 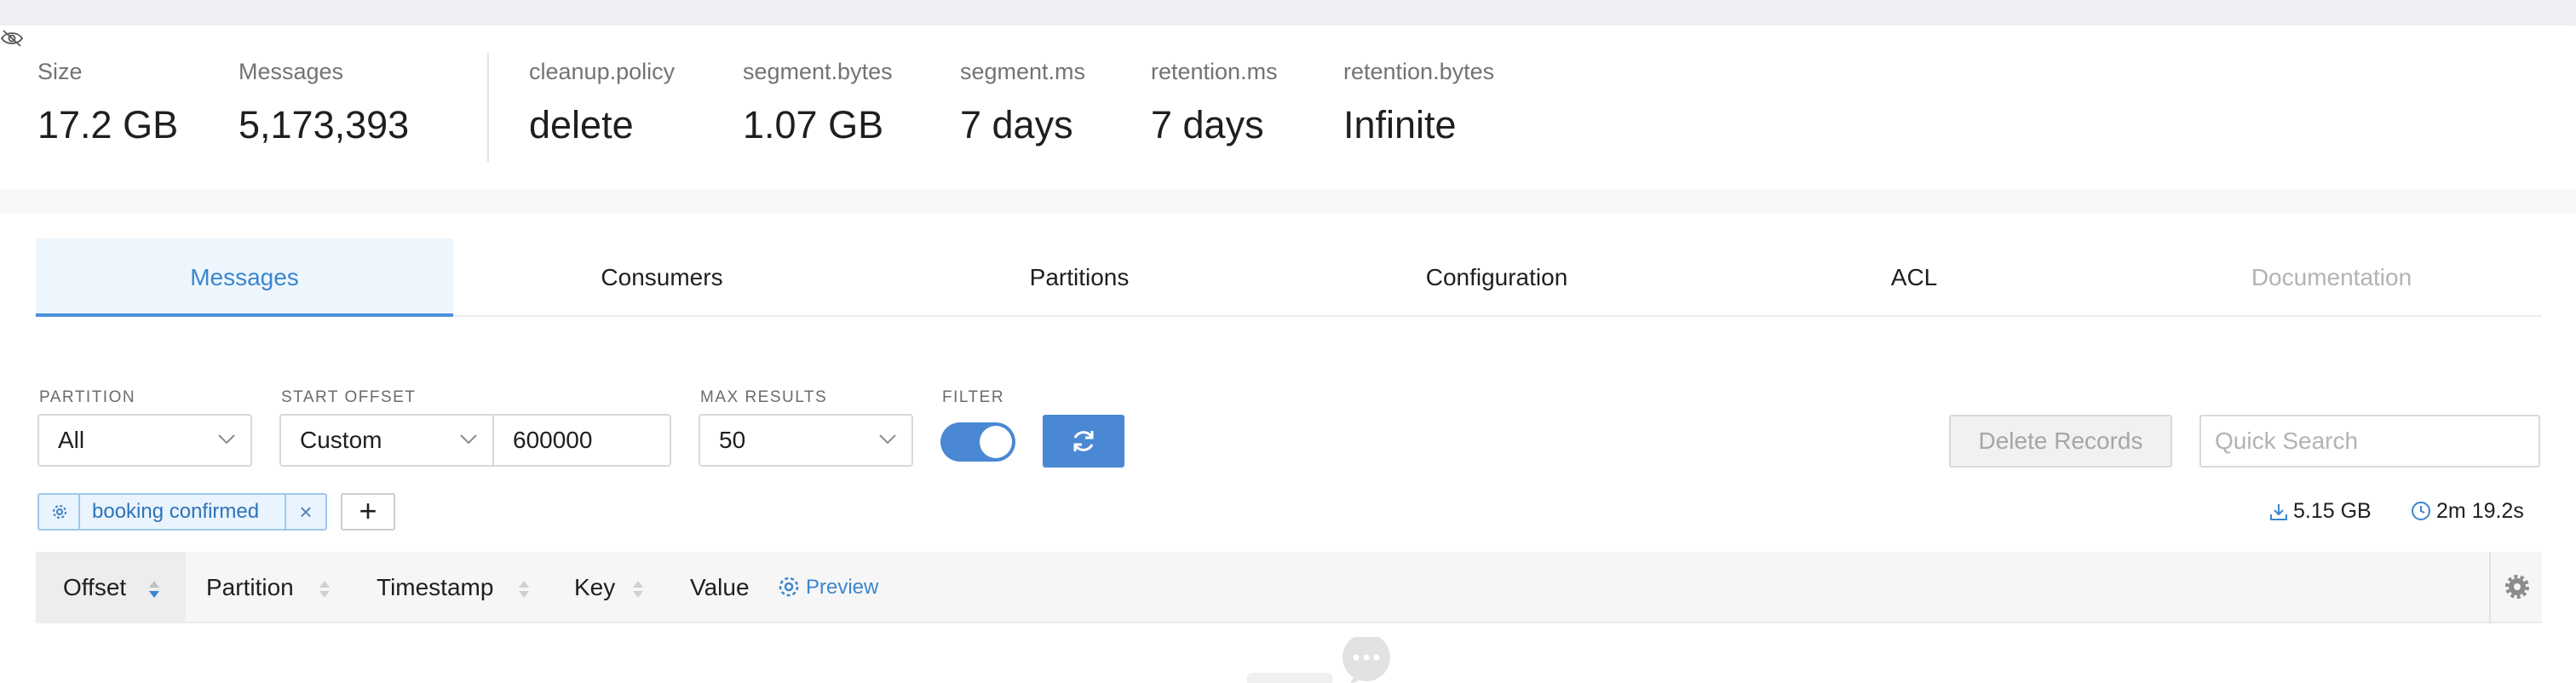 What do you see at coordinates (176, 511) in the screenshot?
I see `filter-chip-label: booking confirmed` at bounding box center [176, 511].